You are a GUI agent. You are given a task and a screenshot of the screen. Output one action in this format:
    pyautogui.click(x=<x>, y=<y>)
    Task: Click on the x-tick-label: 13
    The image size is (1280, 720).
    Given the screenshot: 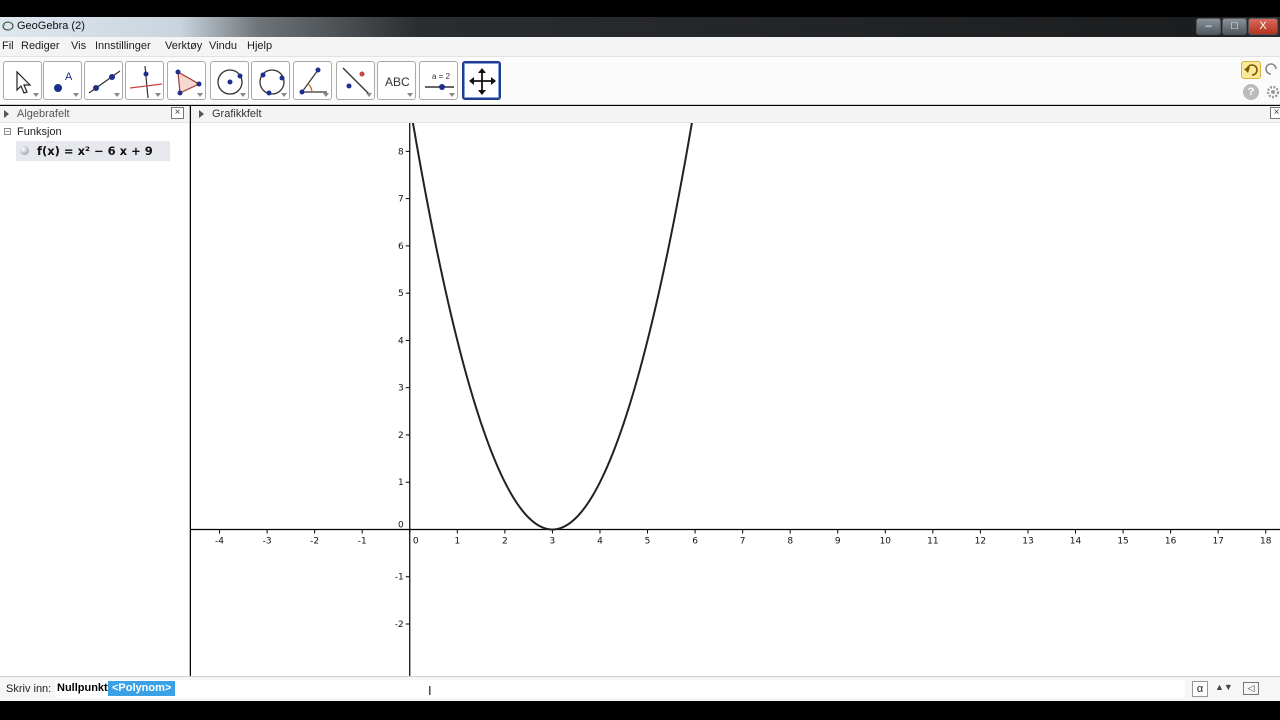 What is the action you would take?
    pyautogui.click(x=1027, y=541)
    